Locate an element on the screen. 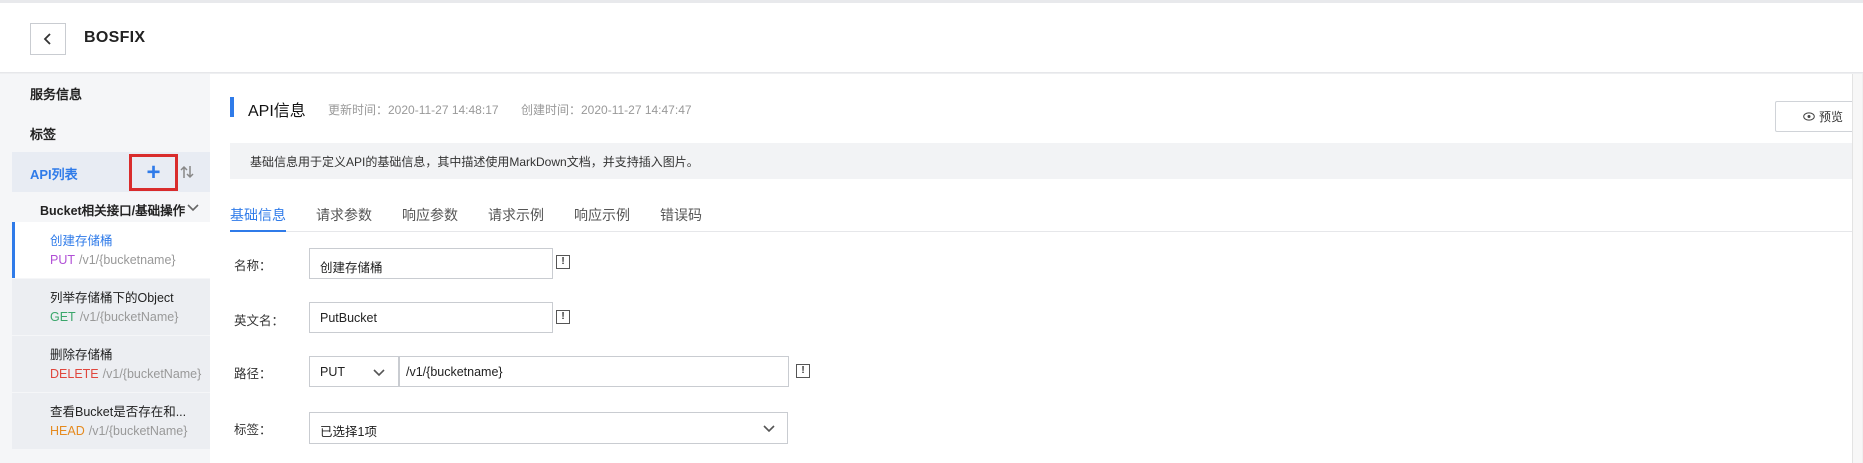 The width and height of the screenshot is (1863, 463). scrollbar is located at coordinates (1857, 268).